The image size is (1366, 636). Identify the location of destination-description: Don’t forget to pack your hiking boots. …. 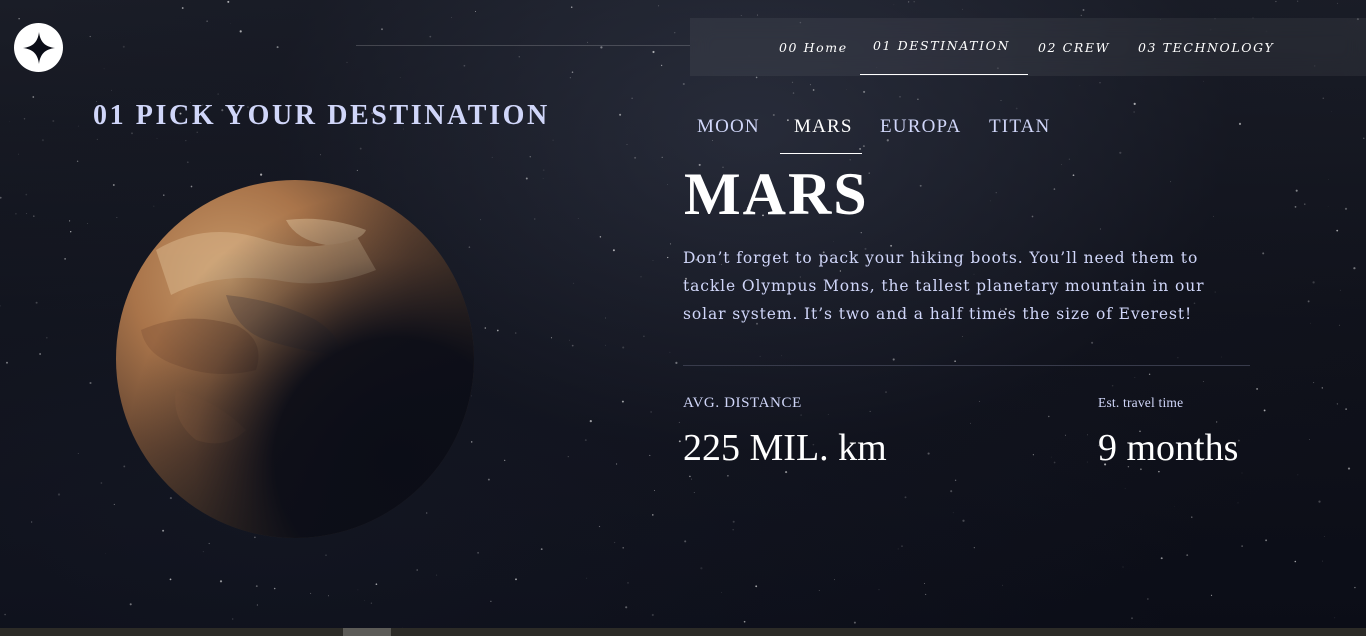
(944, 286).